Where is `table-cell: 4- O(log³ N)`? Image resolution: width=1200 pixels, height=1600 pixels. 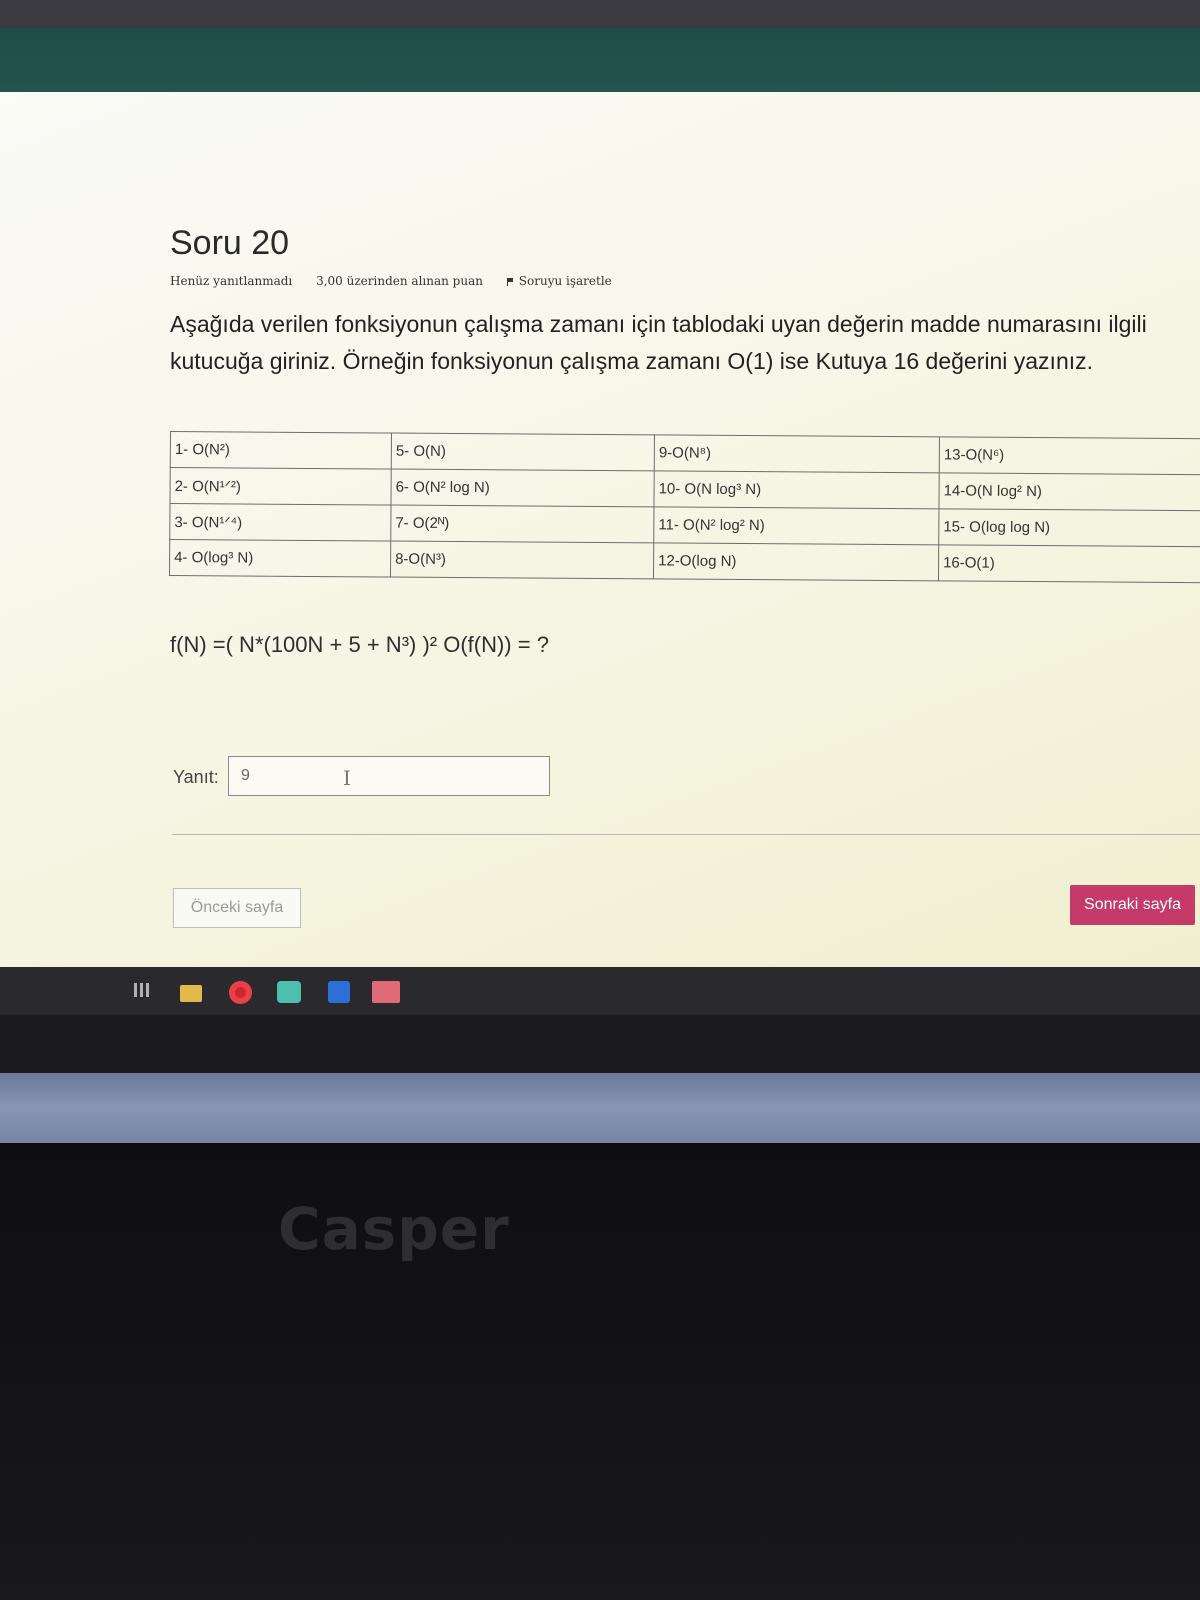
table-cell: 4- O(log³ N) is located at coordinates (280, 558).